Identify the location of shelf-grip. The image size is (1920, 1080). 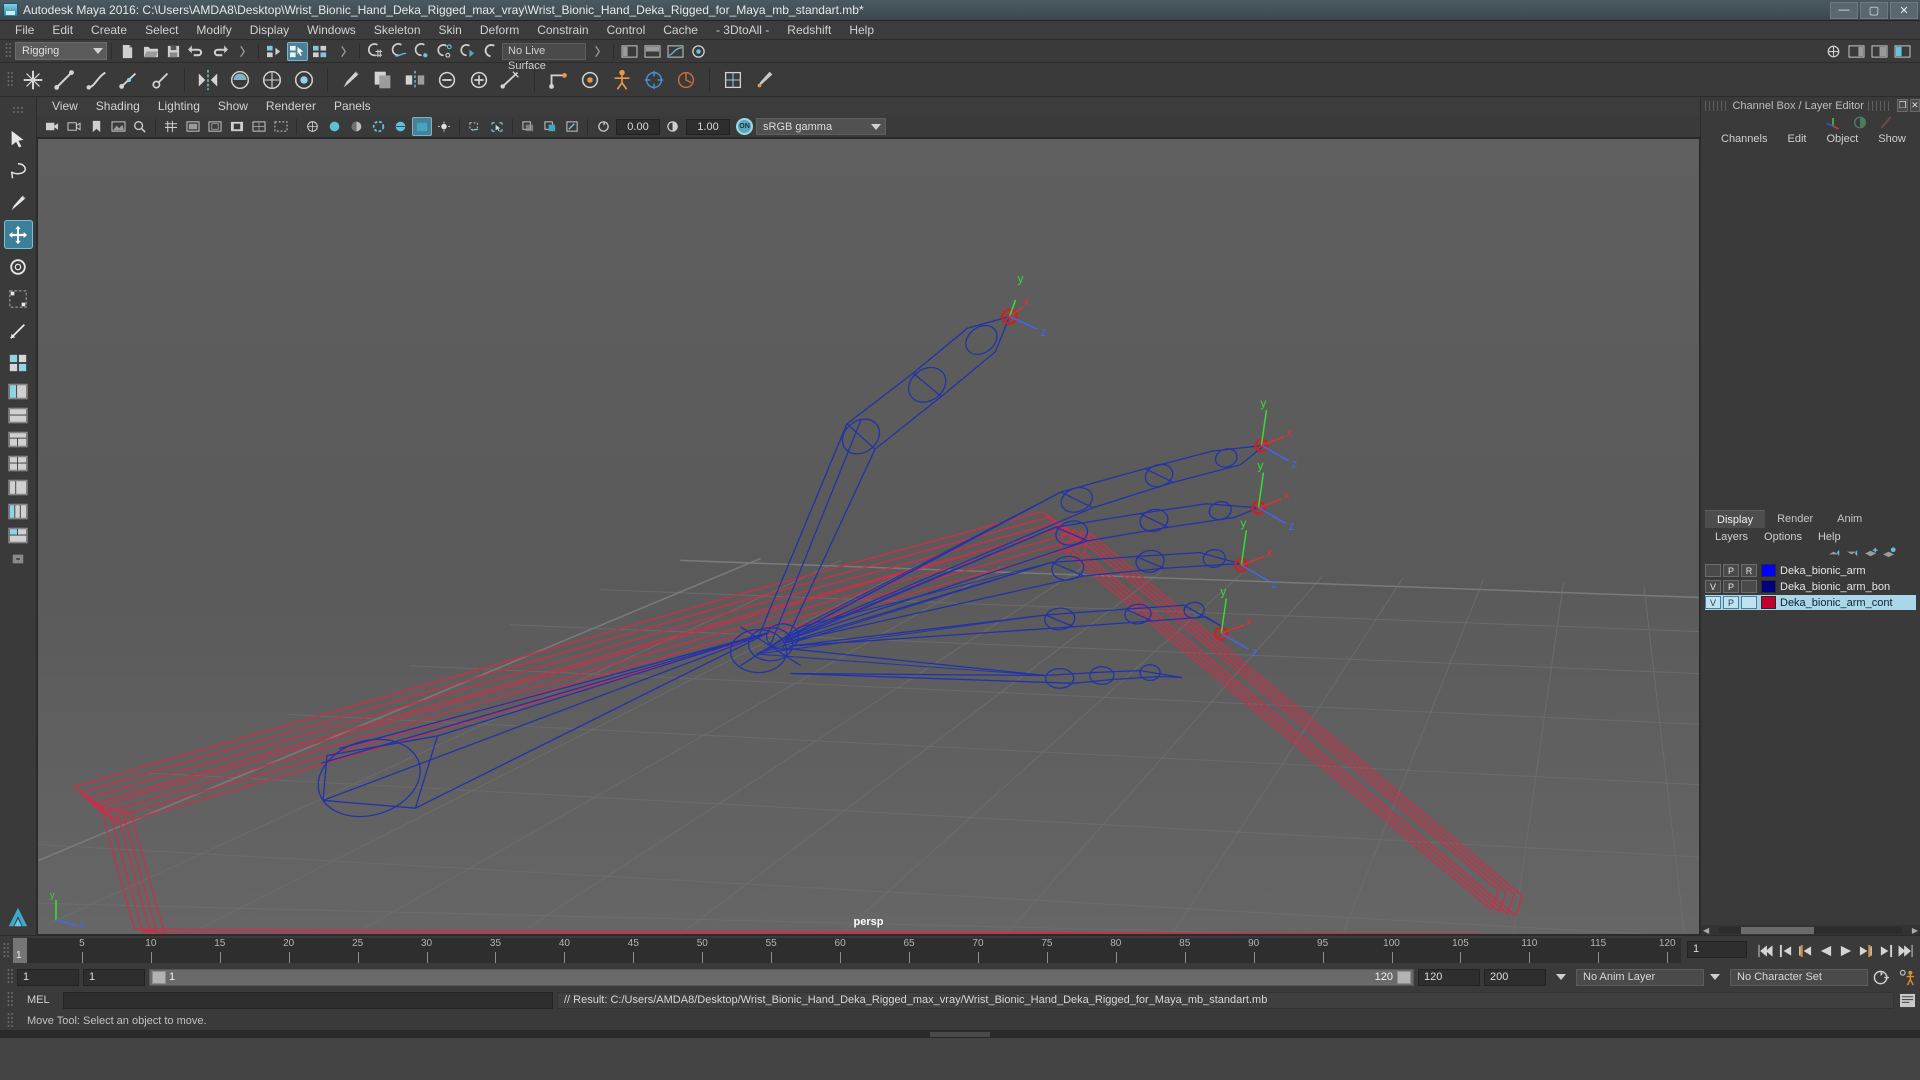
(10, 79).